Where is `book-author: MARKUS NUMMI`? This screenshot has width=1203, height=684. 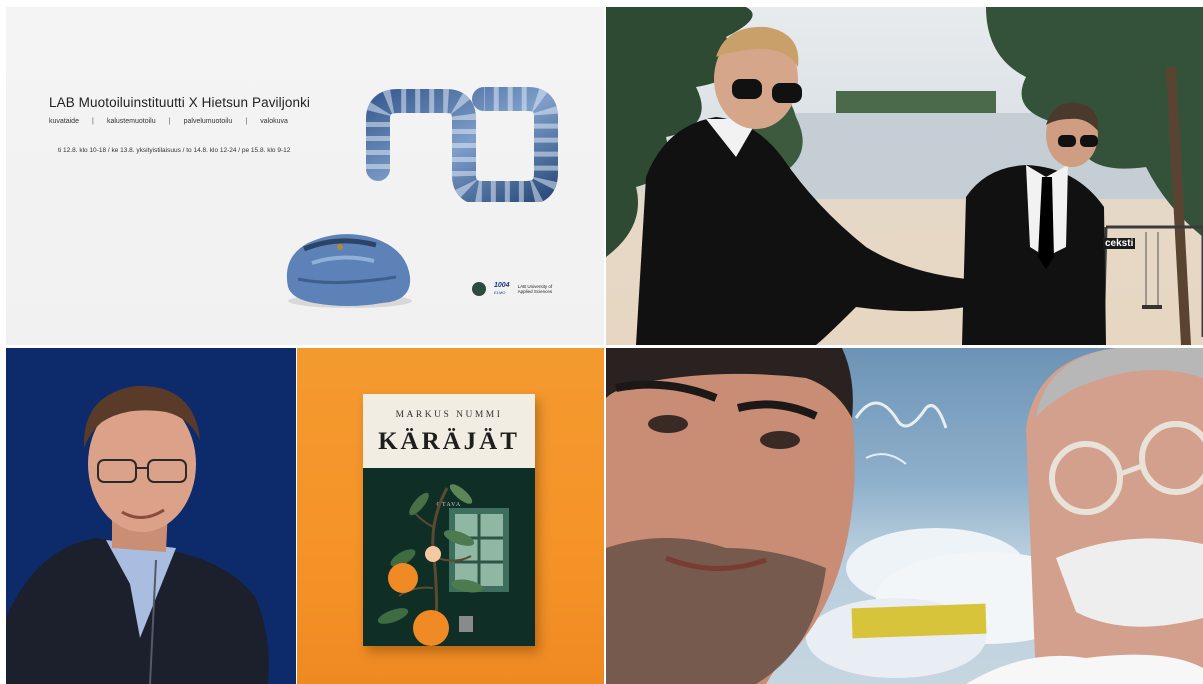 book-author: MARKUS NUMMI is located at coordinates (449, 415).